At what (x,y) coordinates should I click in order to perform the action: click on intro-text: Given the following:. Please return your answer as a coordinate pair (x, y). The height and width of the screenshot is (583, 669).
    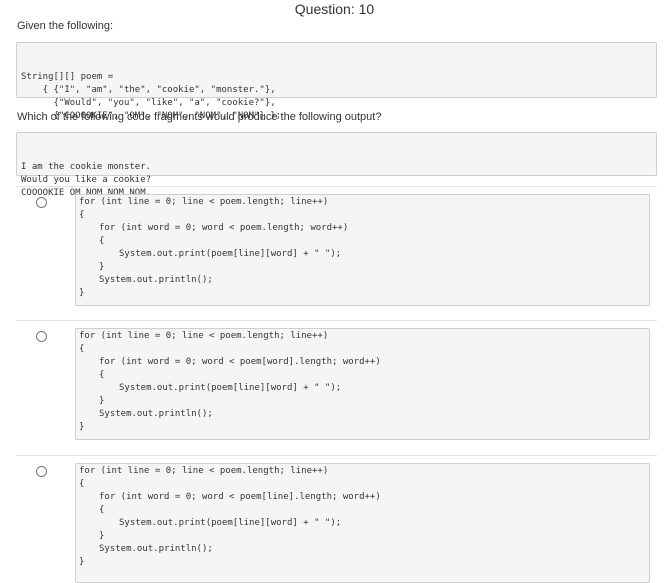
    Looking at the image, I should click on (65, 26).